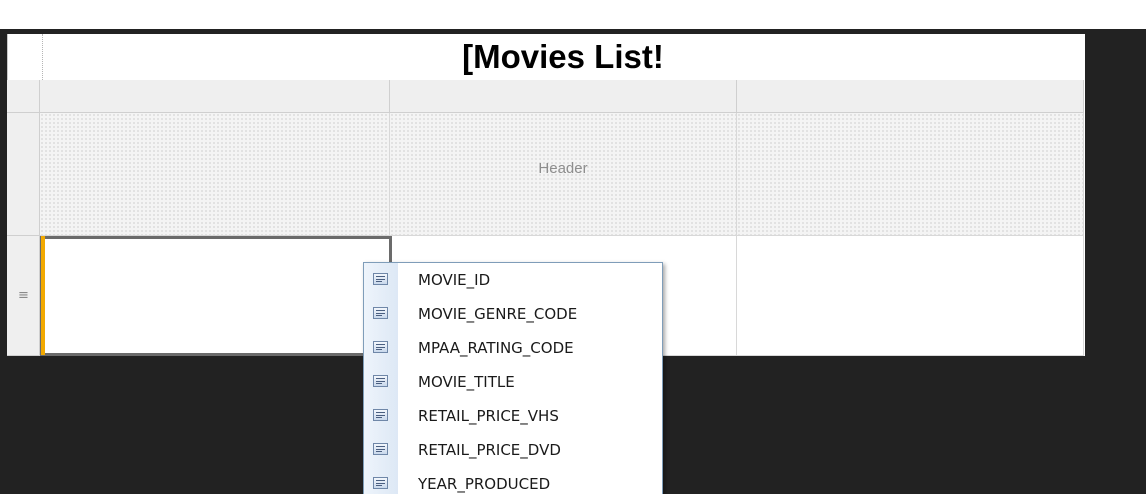  I want to click on field-item-movie-title: MOVIE_TITLE, so click(513, 382).